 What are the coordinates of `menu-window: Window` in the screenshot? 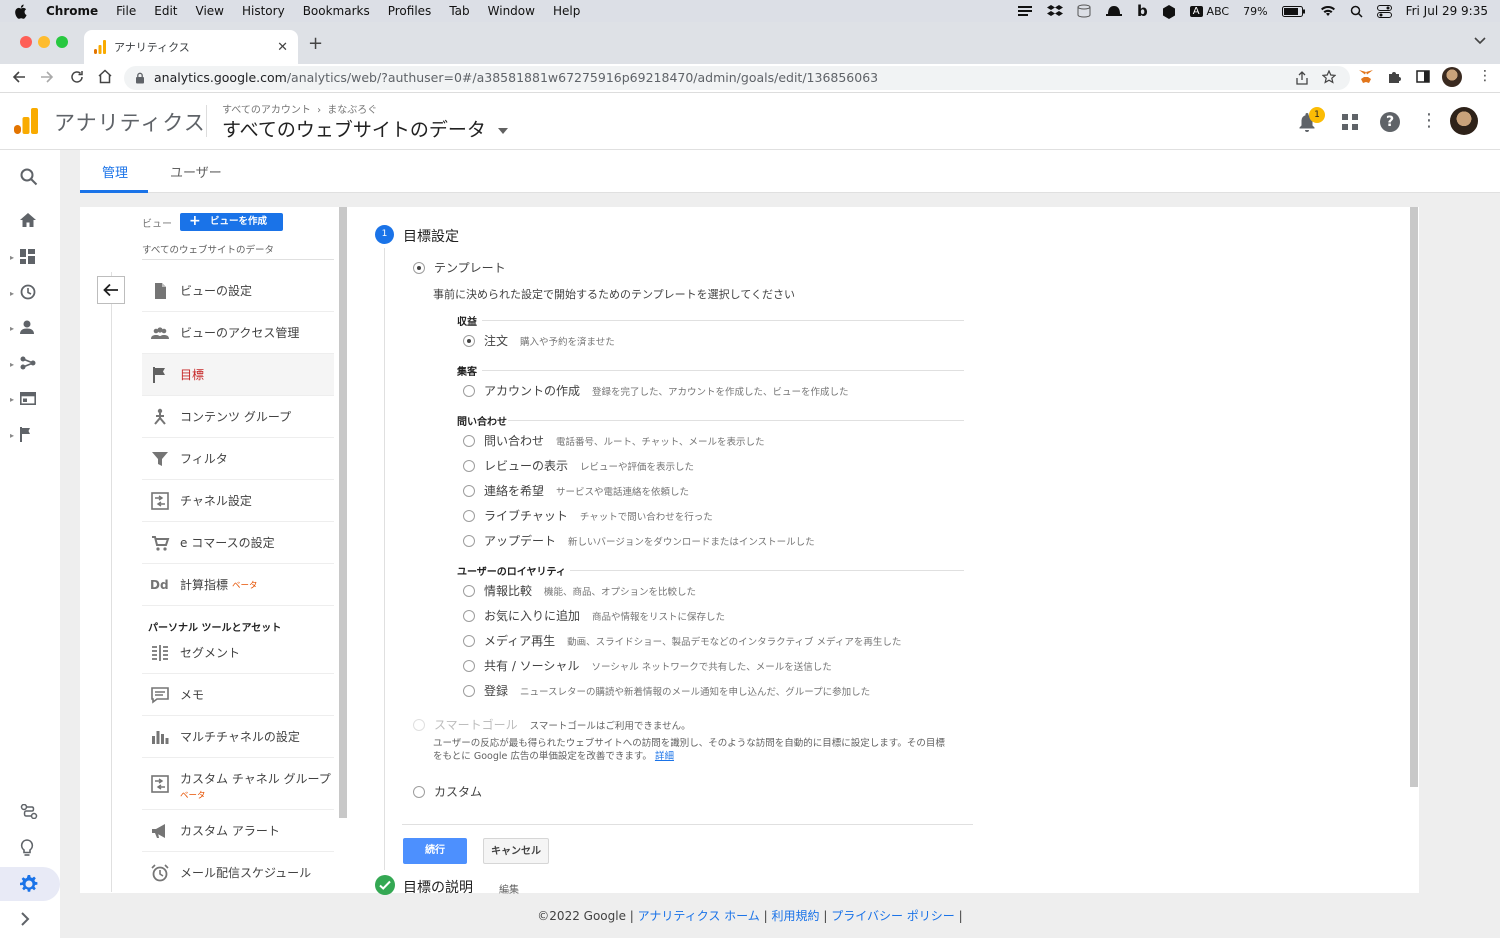 It's located at (511, 11).